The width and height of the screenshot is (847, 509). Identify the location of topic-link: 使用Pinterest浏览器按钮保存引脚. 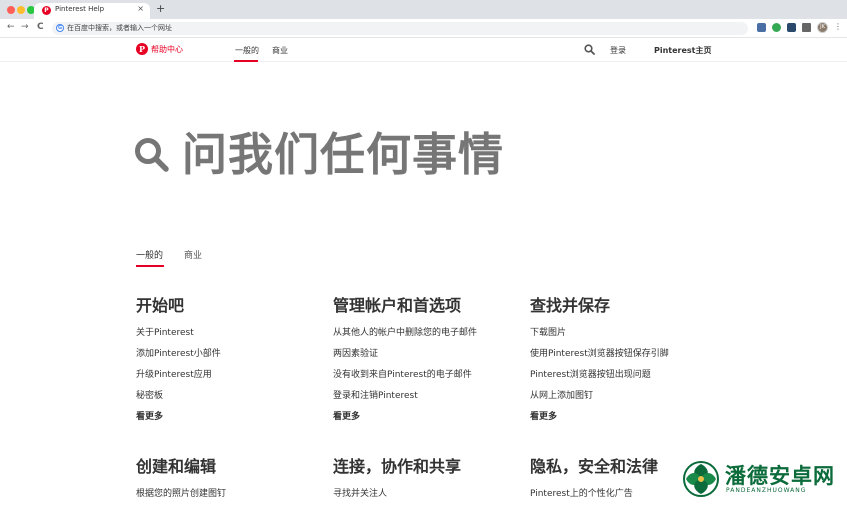
(620, 358).